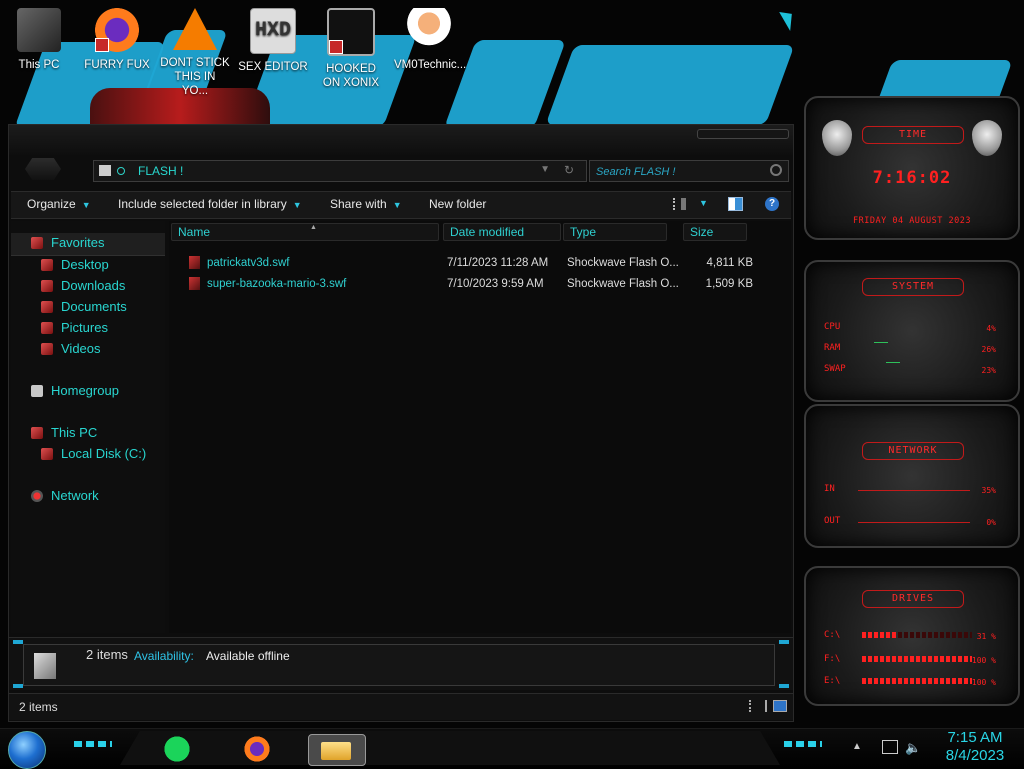 This screenshot has width=1024, height=769. I want to click on time-gadget: TIME 7:16:02 FRIDAY 04 AUGUST 2023, so click(912, 168).